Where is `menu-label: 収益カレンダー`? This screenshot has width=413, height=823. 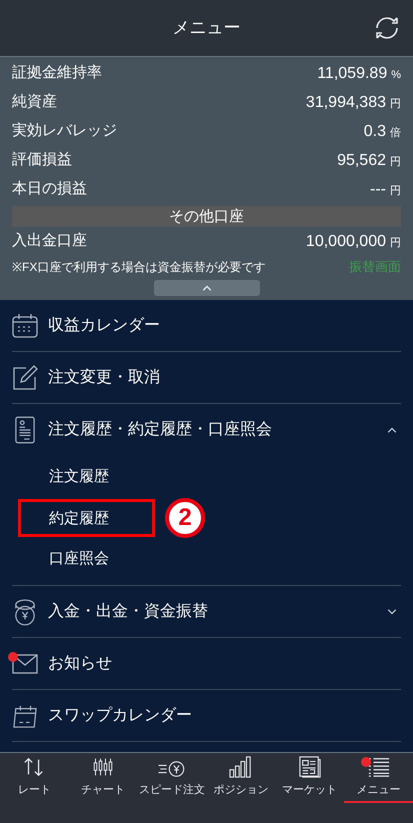 menu-label: 収益カレンダー is located at coordinates (104, 326).